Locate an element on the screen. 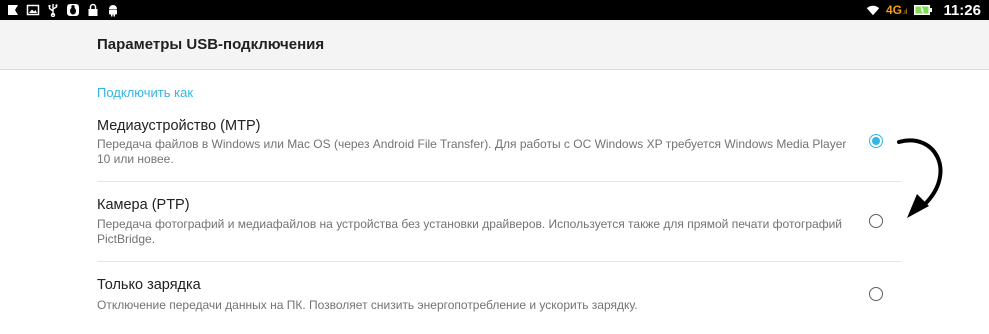 The width and height of the screenshot is (989, 334). radio-mtp is located at coordinates (876, 141).